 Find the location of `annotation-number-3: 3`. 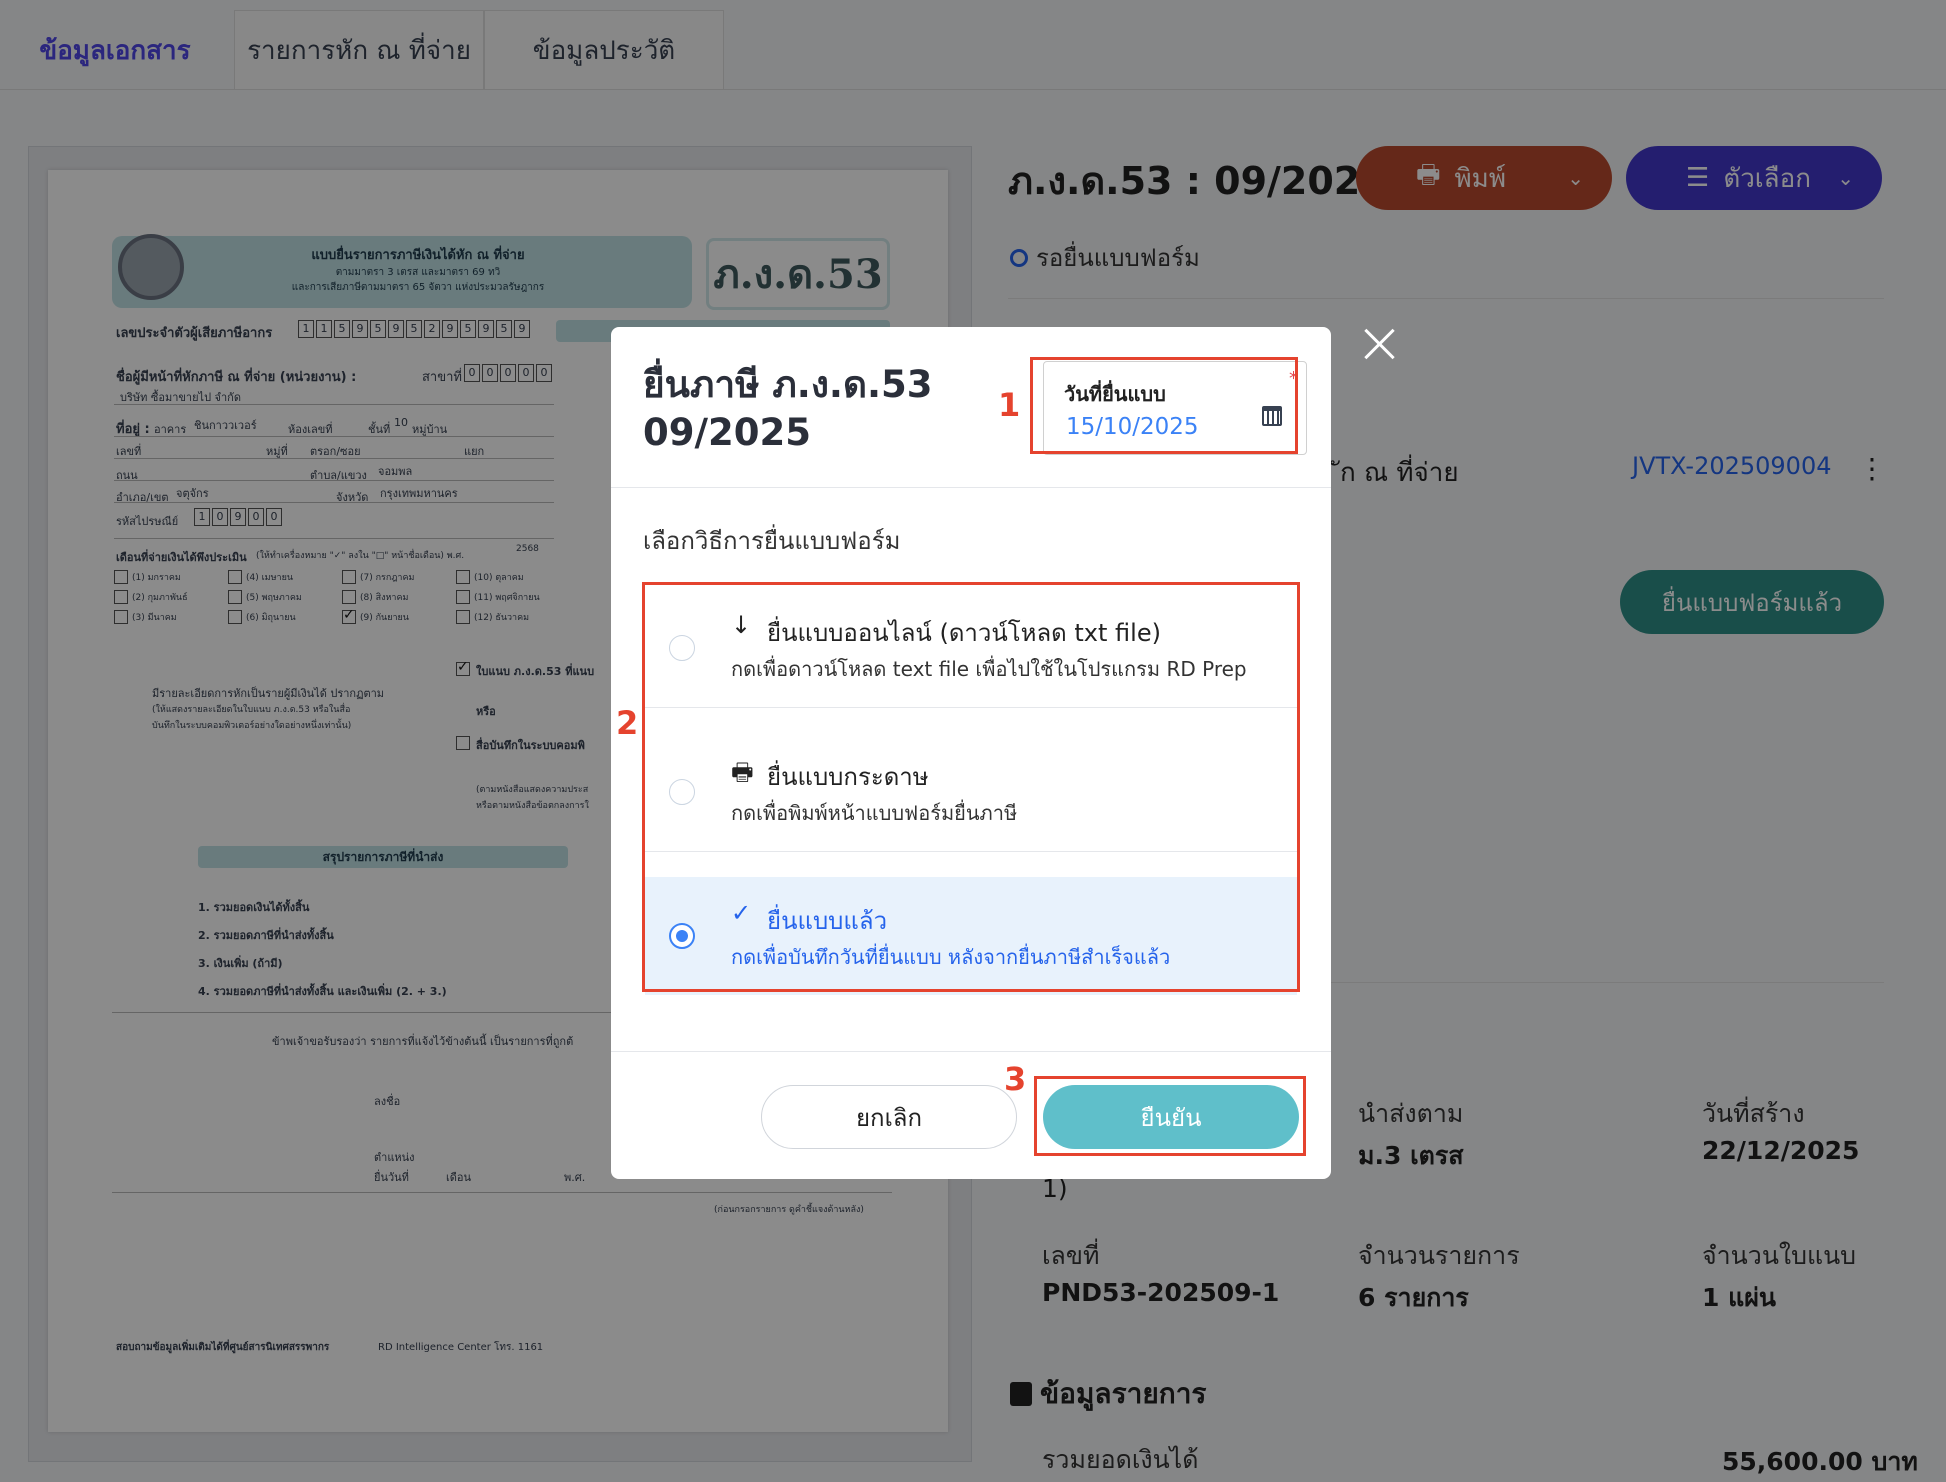

annotation-number-3: 3 is located at coordinates (1015, 1079).